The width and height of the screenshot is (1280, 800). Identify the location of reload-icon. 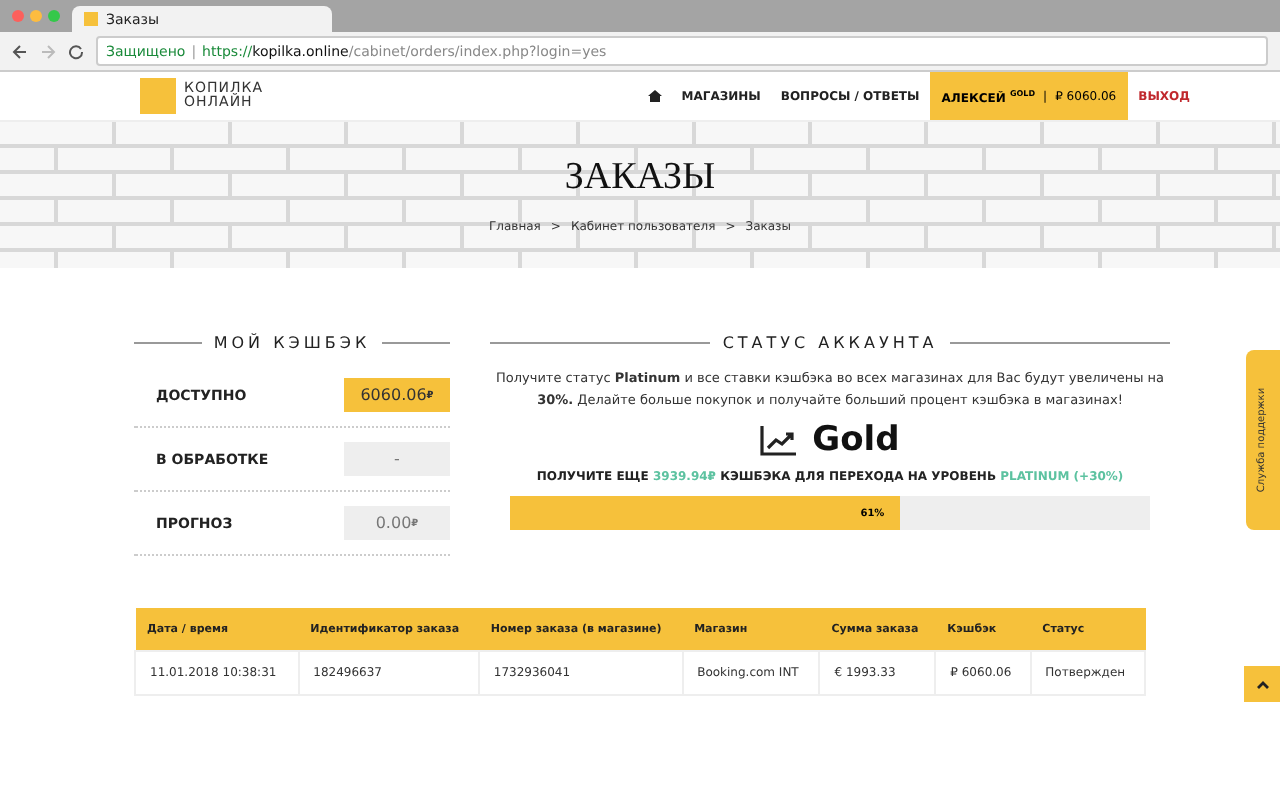
(76, 51).